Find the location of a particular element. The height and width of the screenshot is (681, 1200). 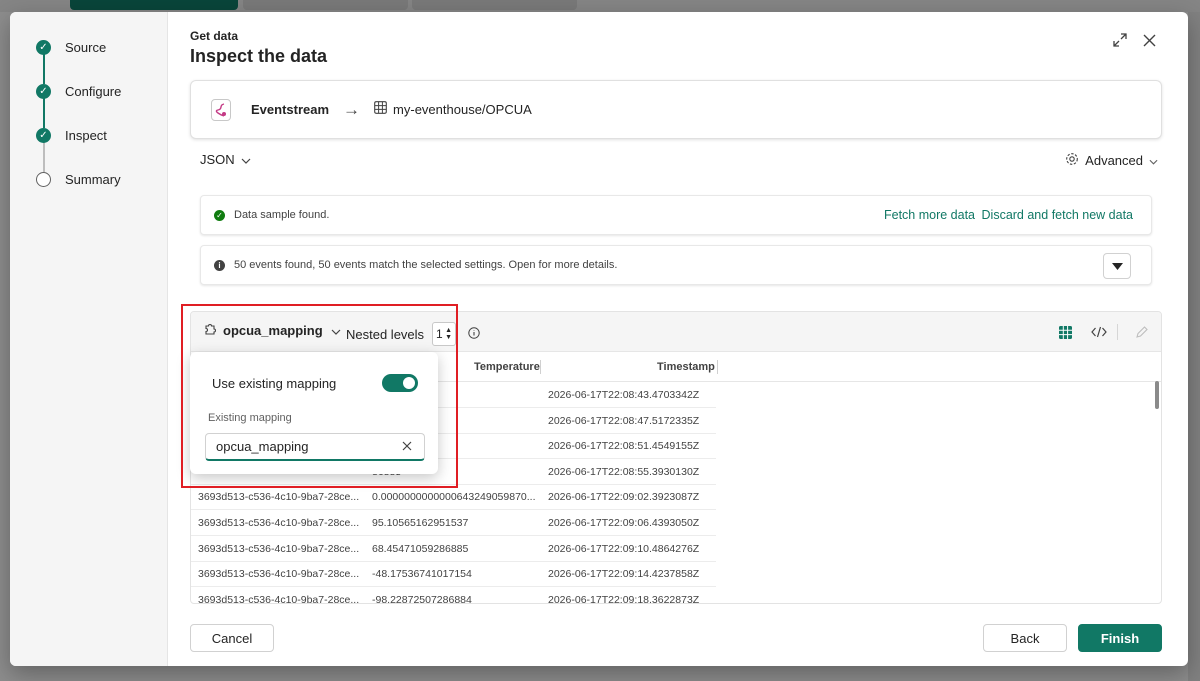

cell-timestamp: 2026-06-17T22:09:18.3622873Z is located at coordinates (624, 598).